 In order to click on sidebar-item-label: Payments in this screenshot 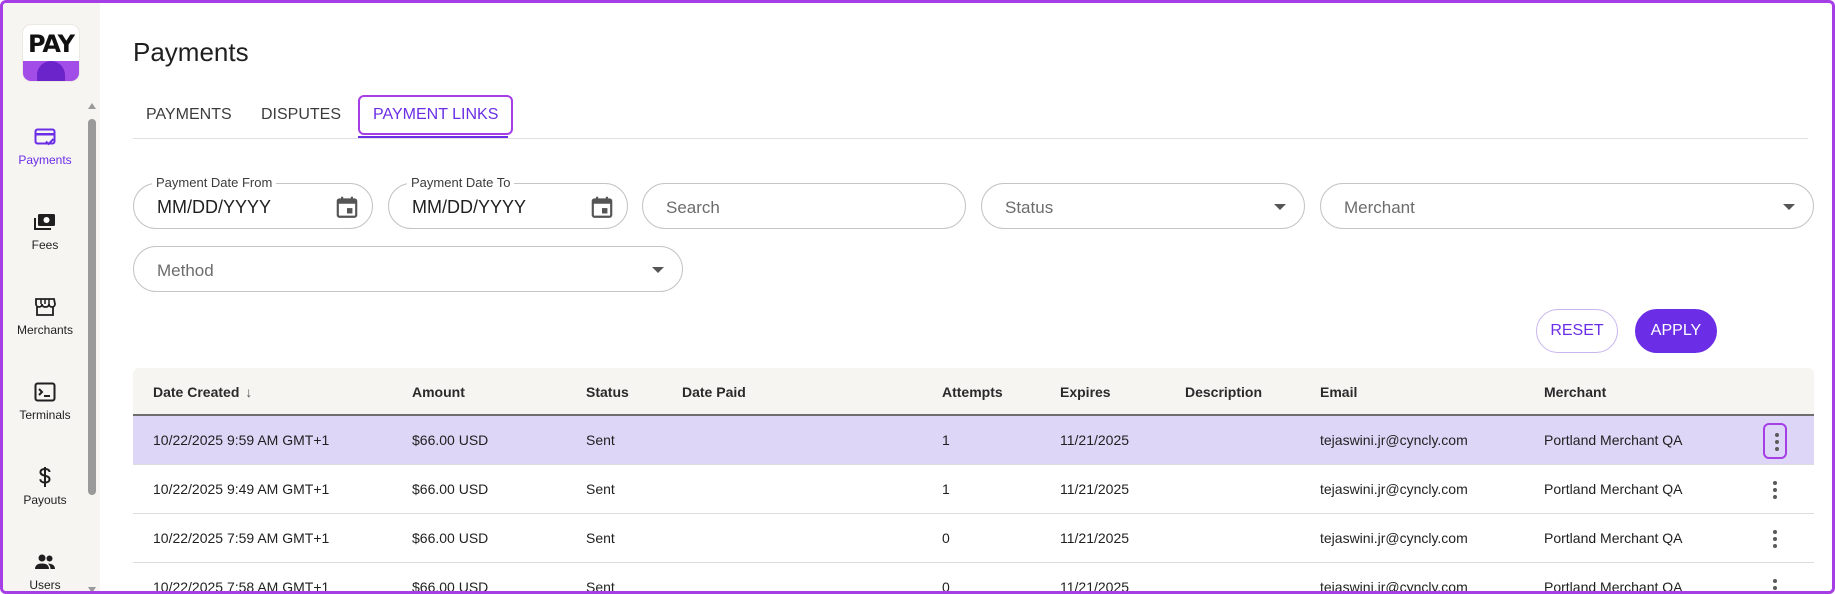, I will do `click(45, 160)`.